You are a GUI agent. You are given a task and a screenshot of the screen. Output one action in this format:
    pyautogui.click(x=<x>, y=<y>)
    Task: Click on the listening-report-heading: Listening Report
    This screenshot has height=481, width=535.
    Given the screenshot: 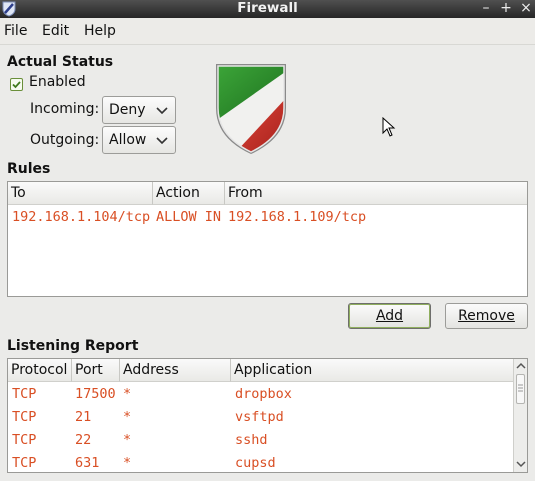 What is the action you would take?
    pyautogui.click(x=73, y=346)
    